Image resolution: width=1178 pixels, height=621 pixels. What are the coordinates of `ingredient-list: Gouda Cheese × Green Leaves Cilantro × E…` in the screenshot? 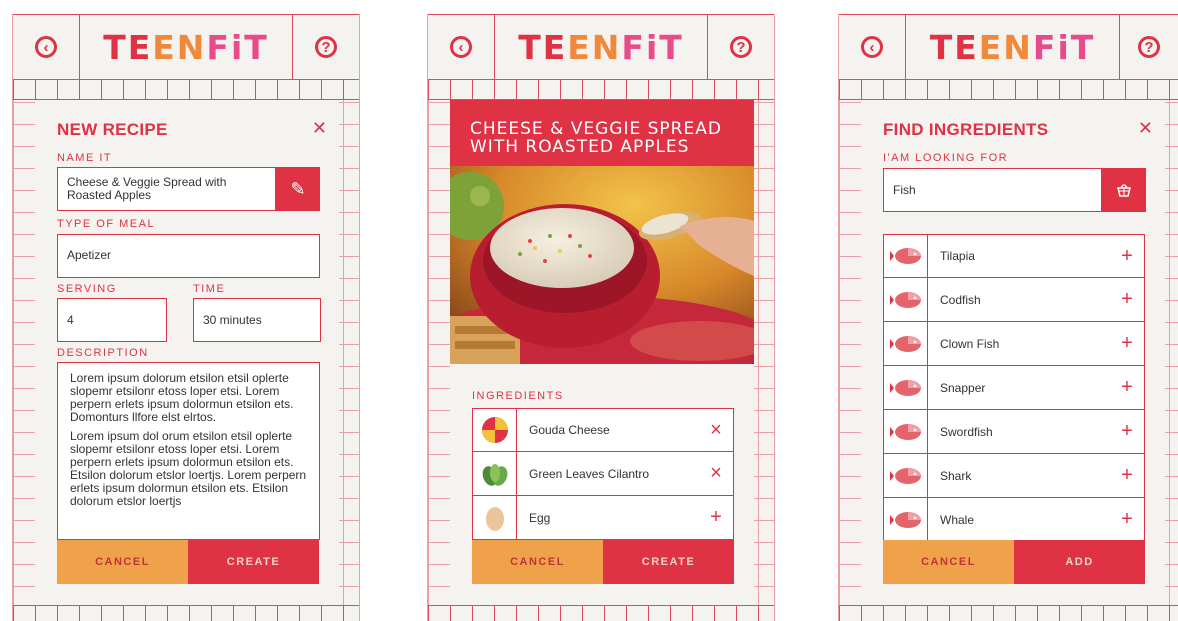 It's located at (603, 474).